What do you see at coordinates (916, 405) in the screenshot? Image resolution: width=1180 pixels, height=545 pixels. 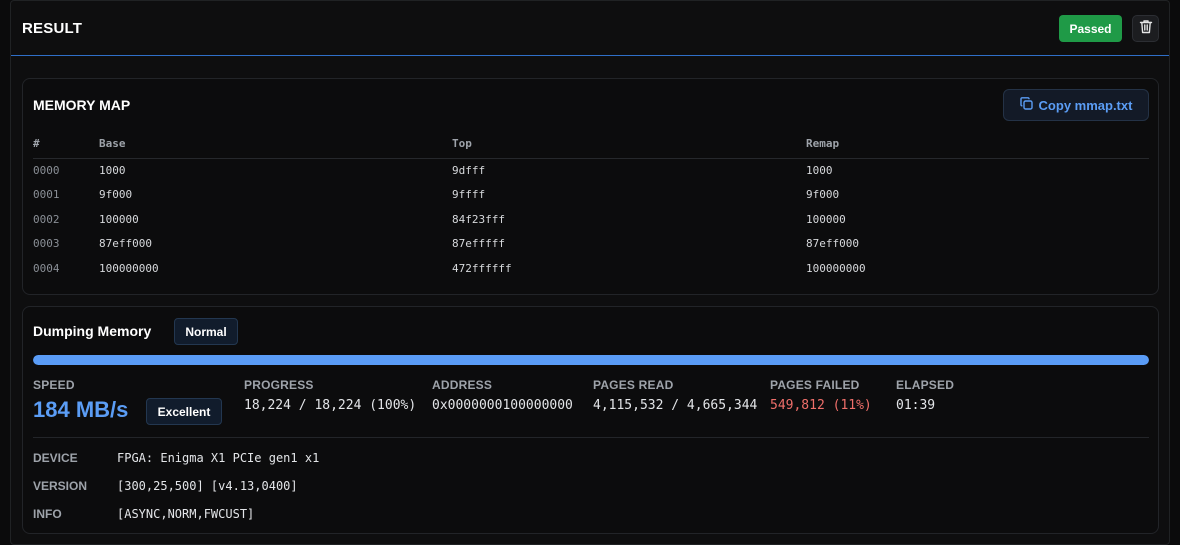 I see `elapsed-value: 01:39` at bounding box center [916, 405].